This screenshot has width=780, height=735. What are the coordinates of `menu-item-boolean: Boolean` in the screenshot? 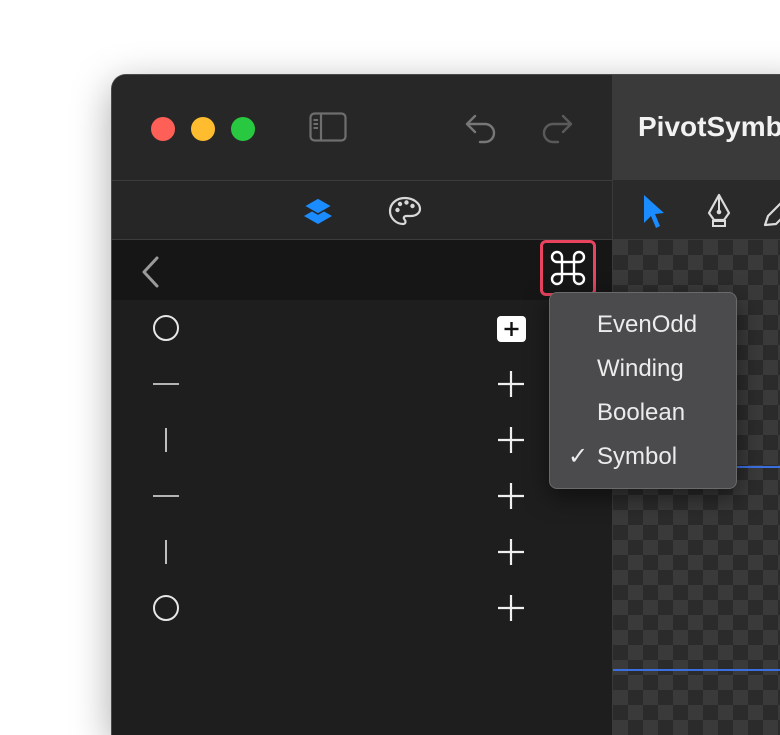 It's located at (643, 413).